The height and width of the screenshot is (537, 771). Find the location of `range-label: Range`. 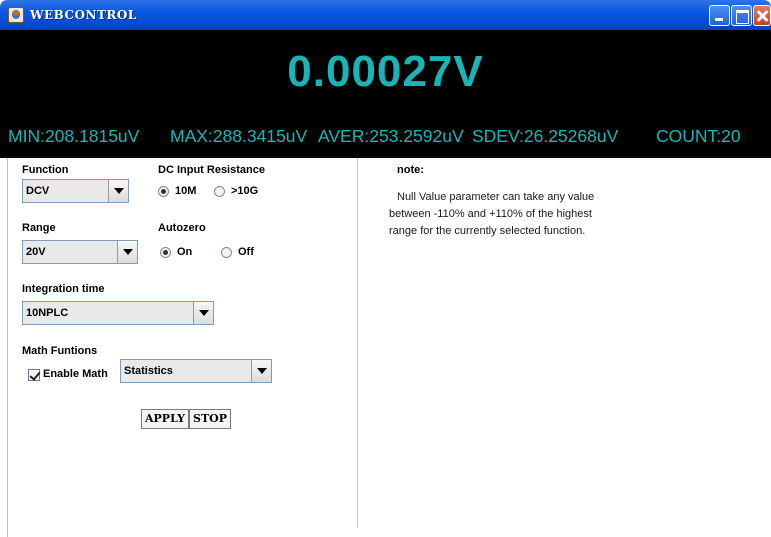

range-label: Range is located at coordinates (39, 228).